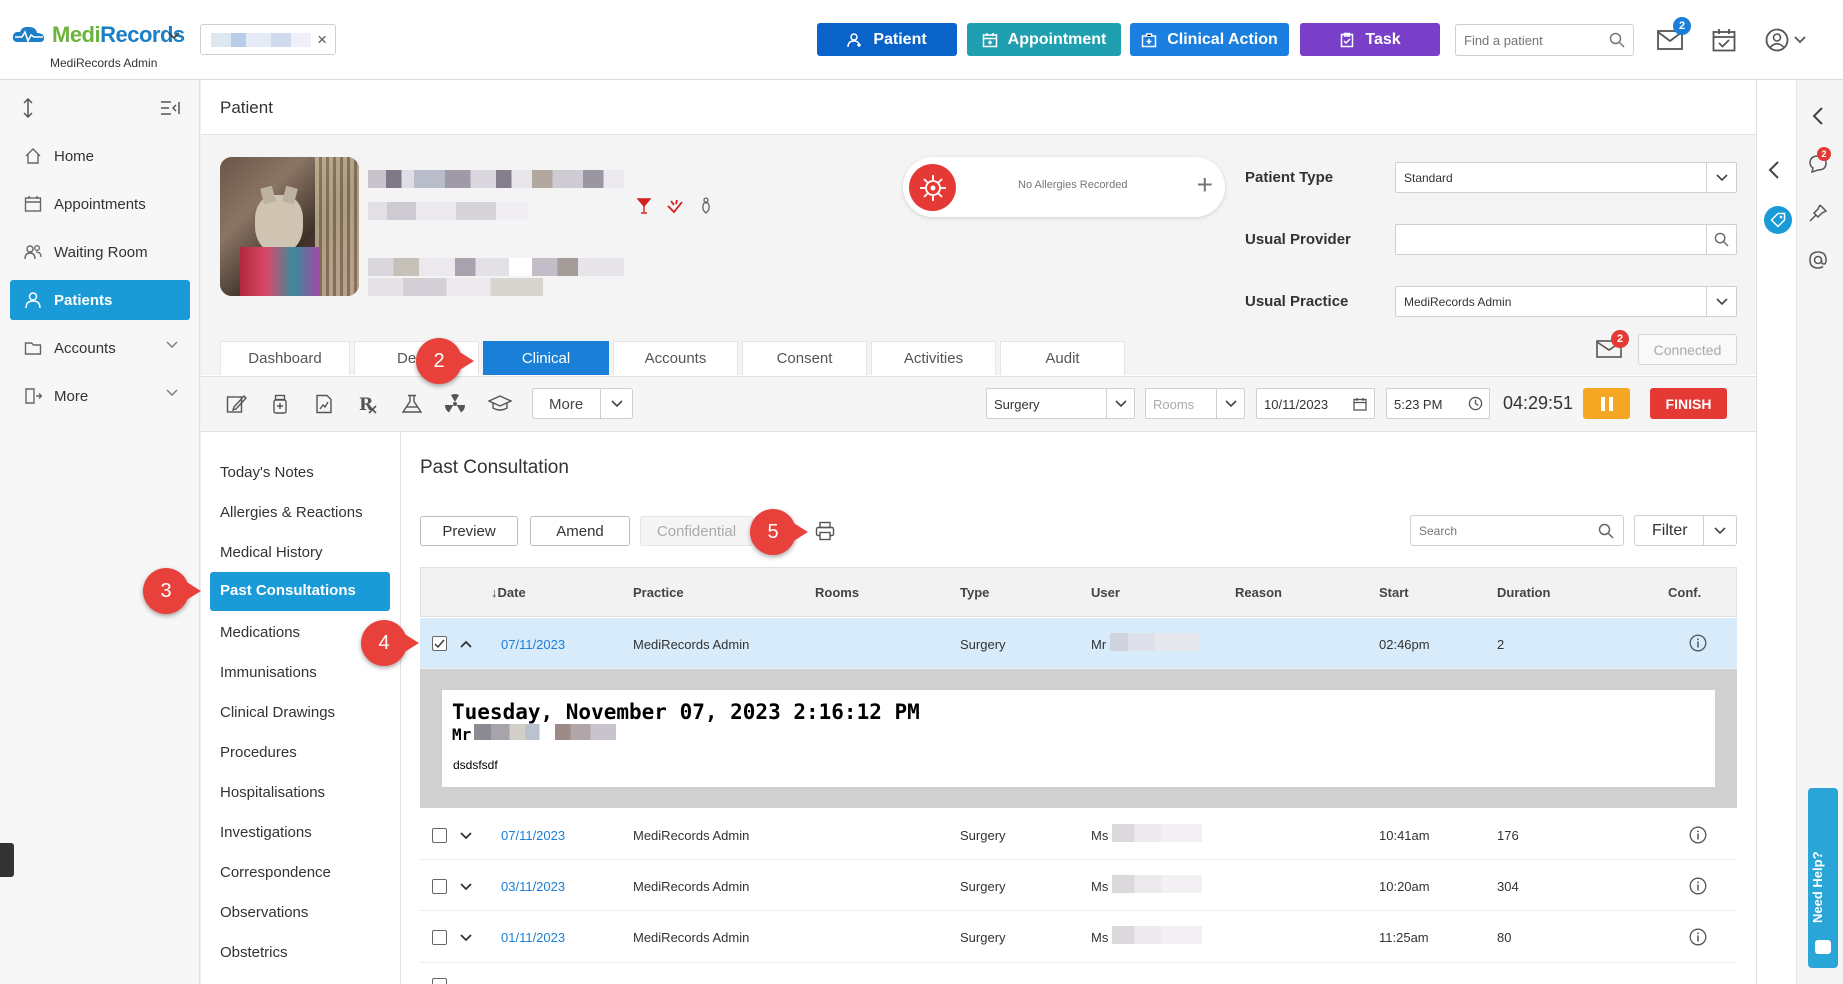  Describe the element at coordinates (1687, 349) in the screenshot. I see `connected-status-button: Connected` at that location.